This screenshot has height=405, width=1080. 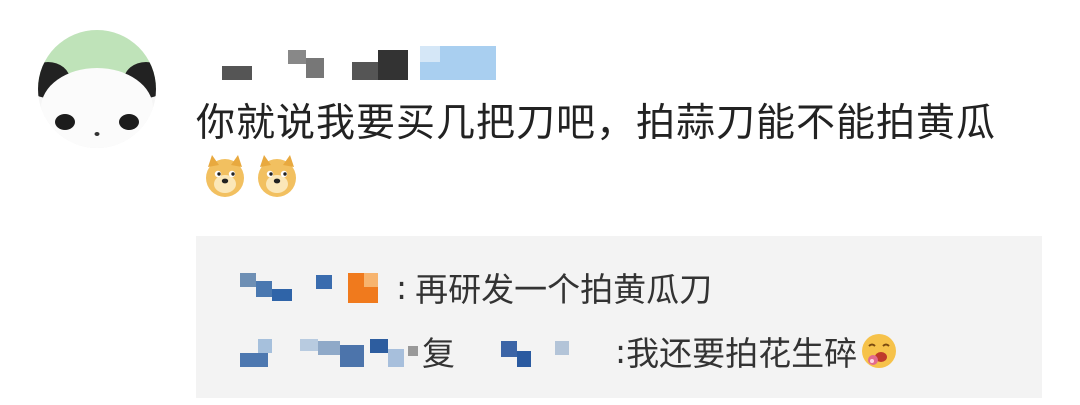 What do you see at coordinates (596, 123) in the screenshot?
I see `comment-text: 你就说我要买几把刀吧，拍蒜刀能不能拍黄瓜` at bounding box center [596, 123].